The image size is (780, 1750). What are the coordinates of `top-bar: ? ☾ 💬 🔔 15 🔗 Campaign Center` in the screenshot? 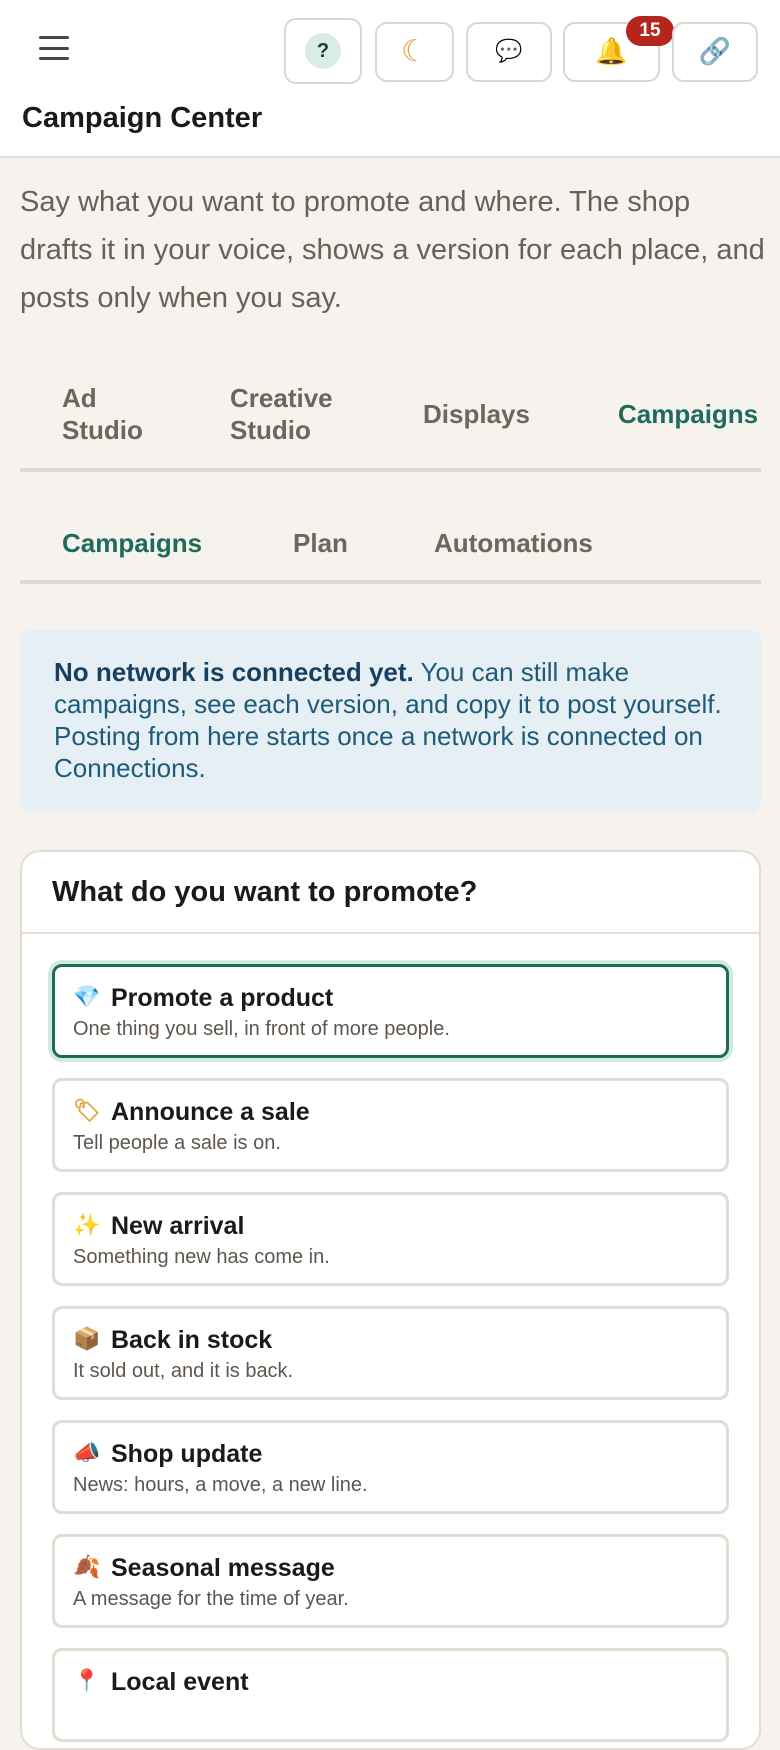 It's located at (390, 79).